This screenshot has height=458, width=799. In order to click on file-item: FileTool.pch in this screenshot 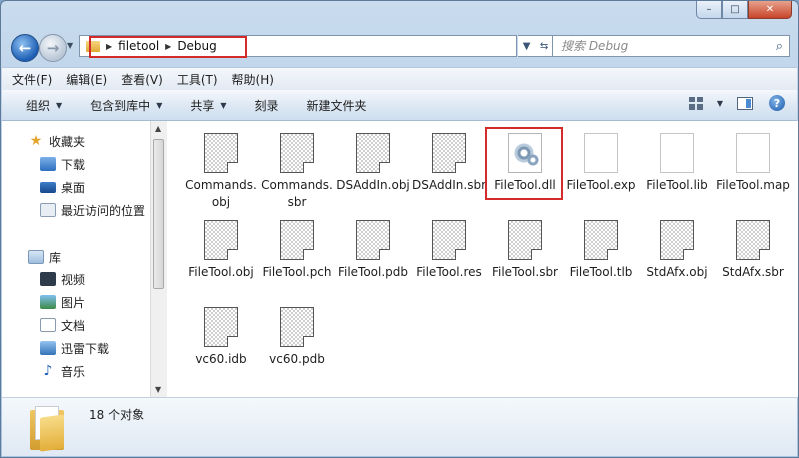, I will do `click(297, 250)`.